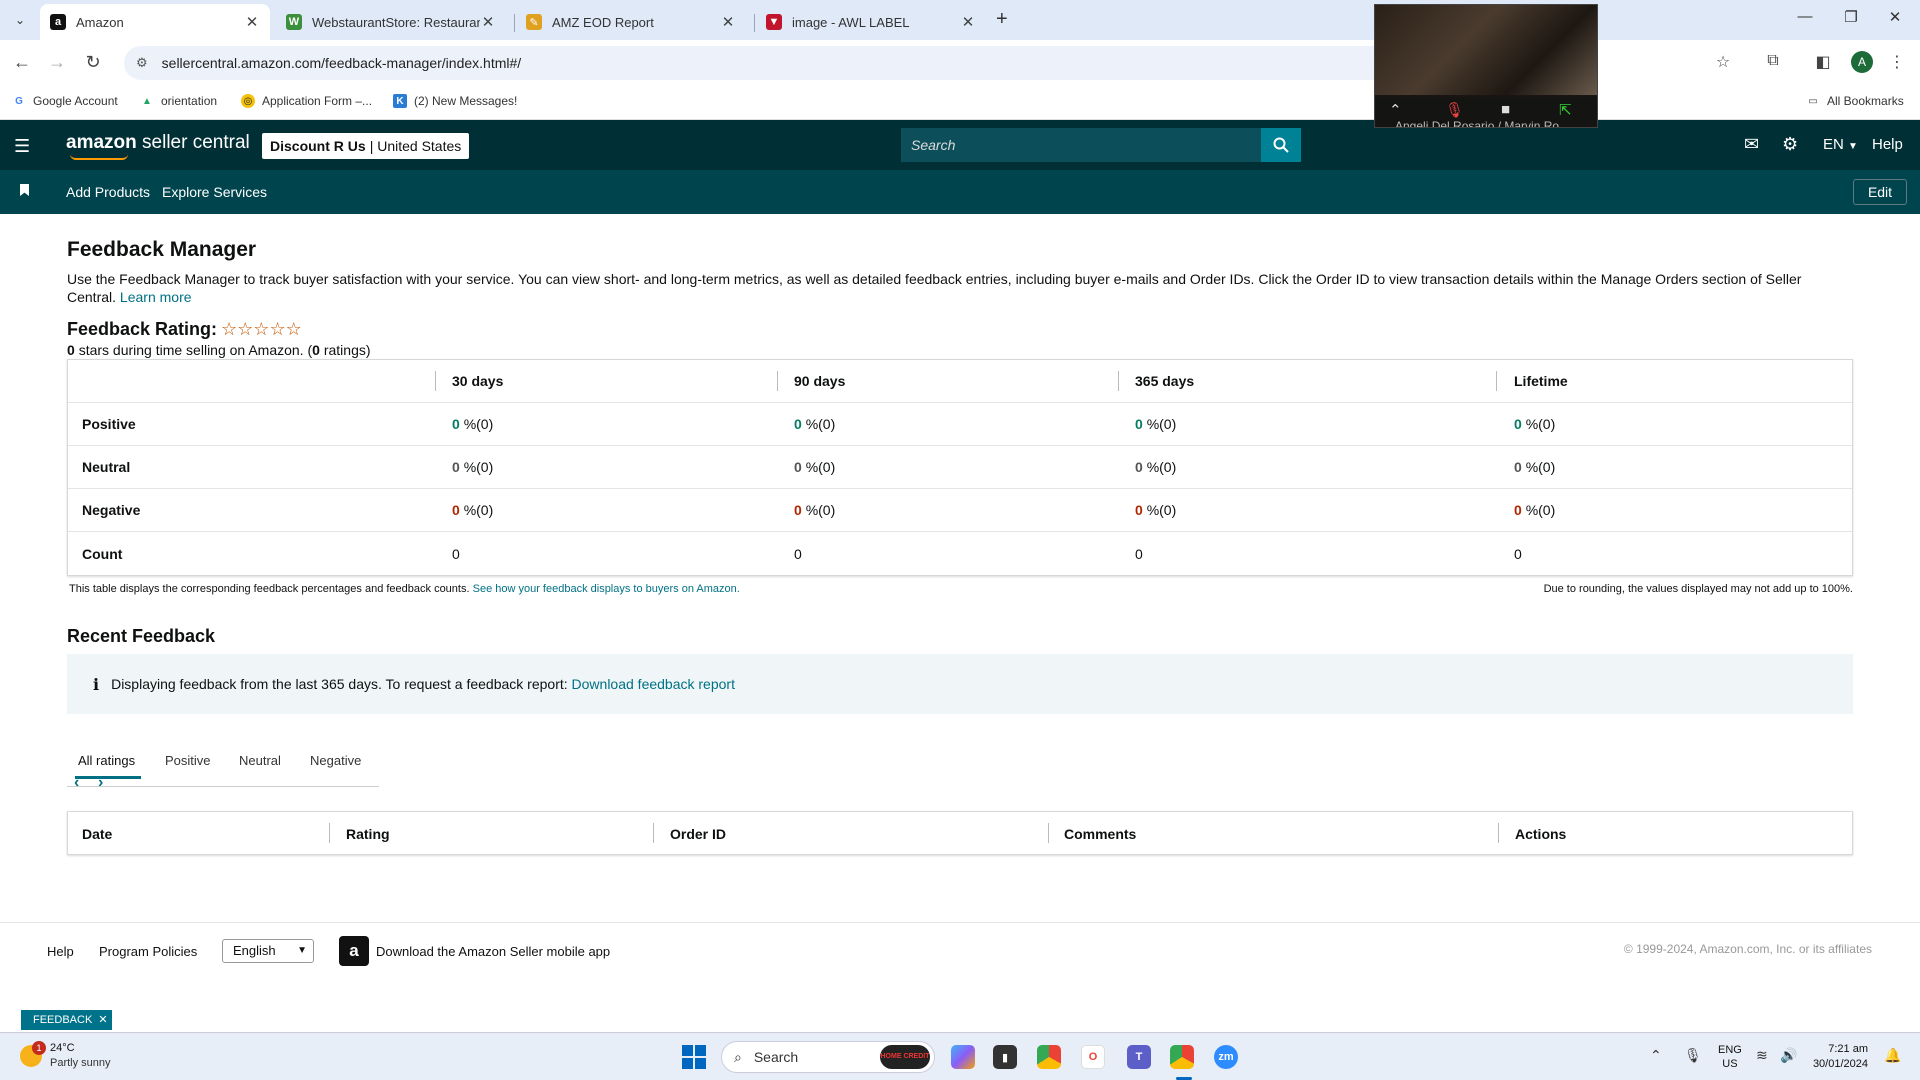 This screenshot has width=1920, height=1080. I want to click on table-cell: 0 %(0), so click(472, 467).